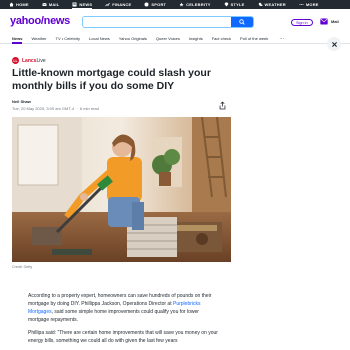 The image size is (350, 350). What do you see at coordinates (99, 38) in the screenshot?
I see `subnav-local-news: Local News` at bounding box center [99, 38].